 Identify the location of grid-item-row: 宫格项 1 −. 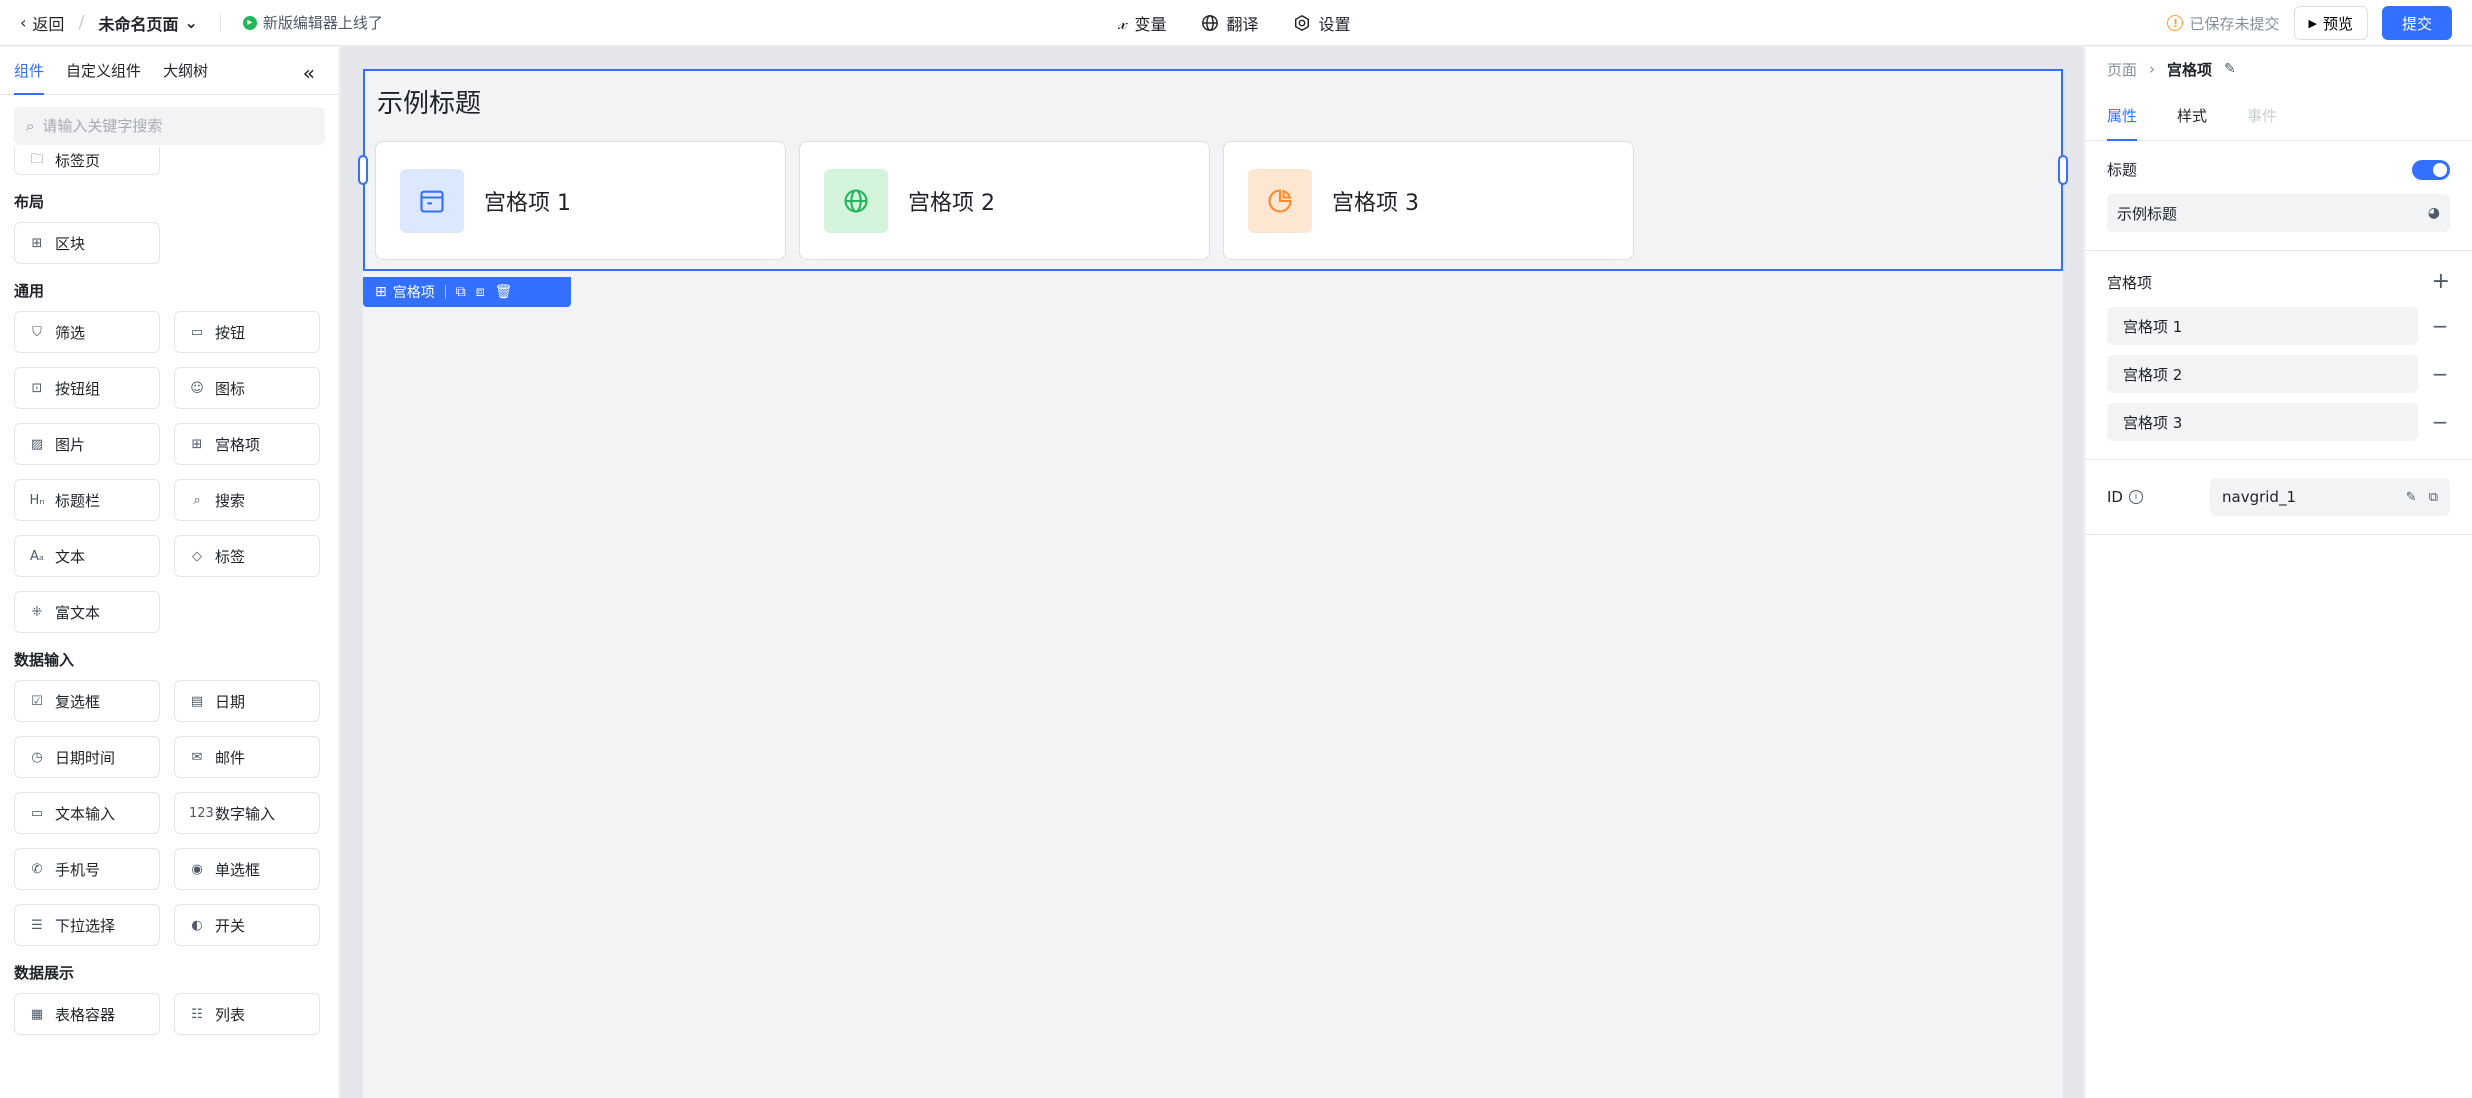
(2278, 326).